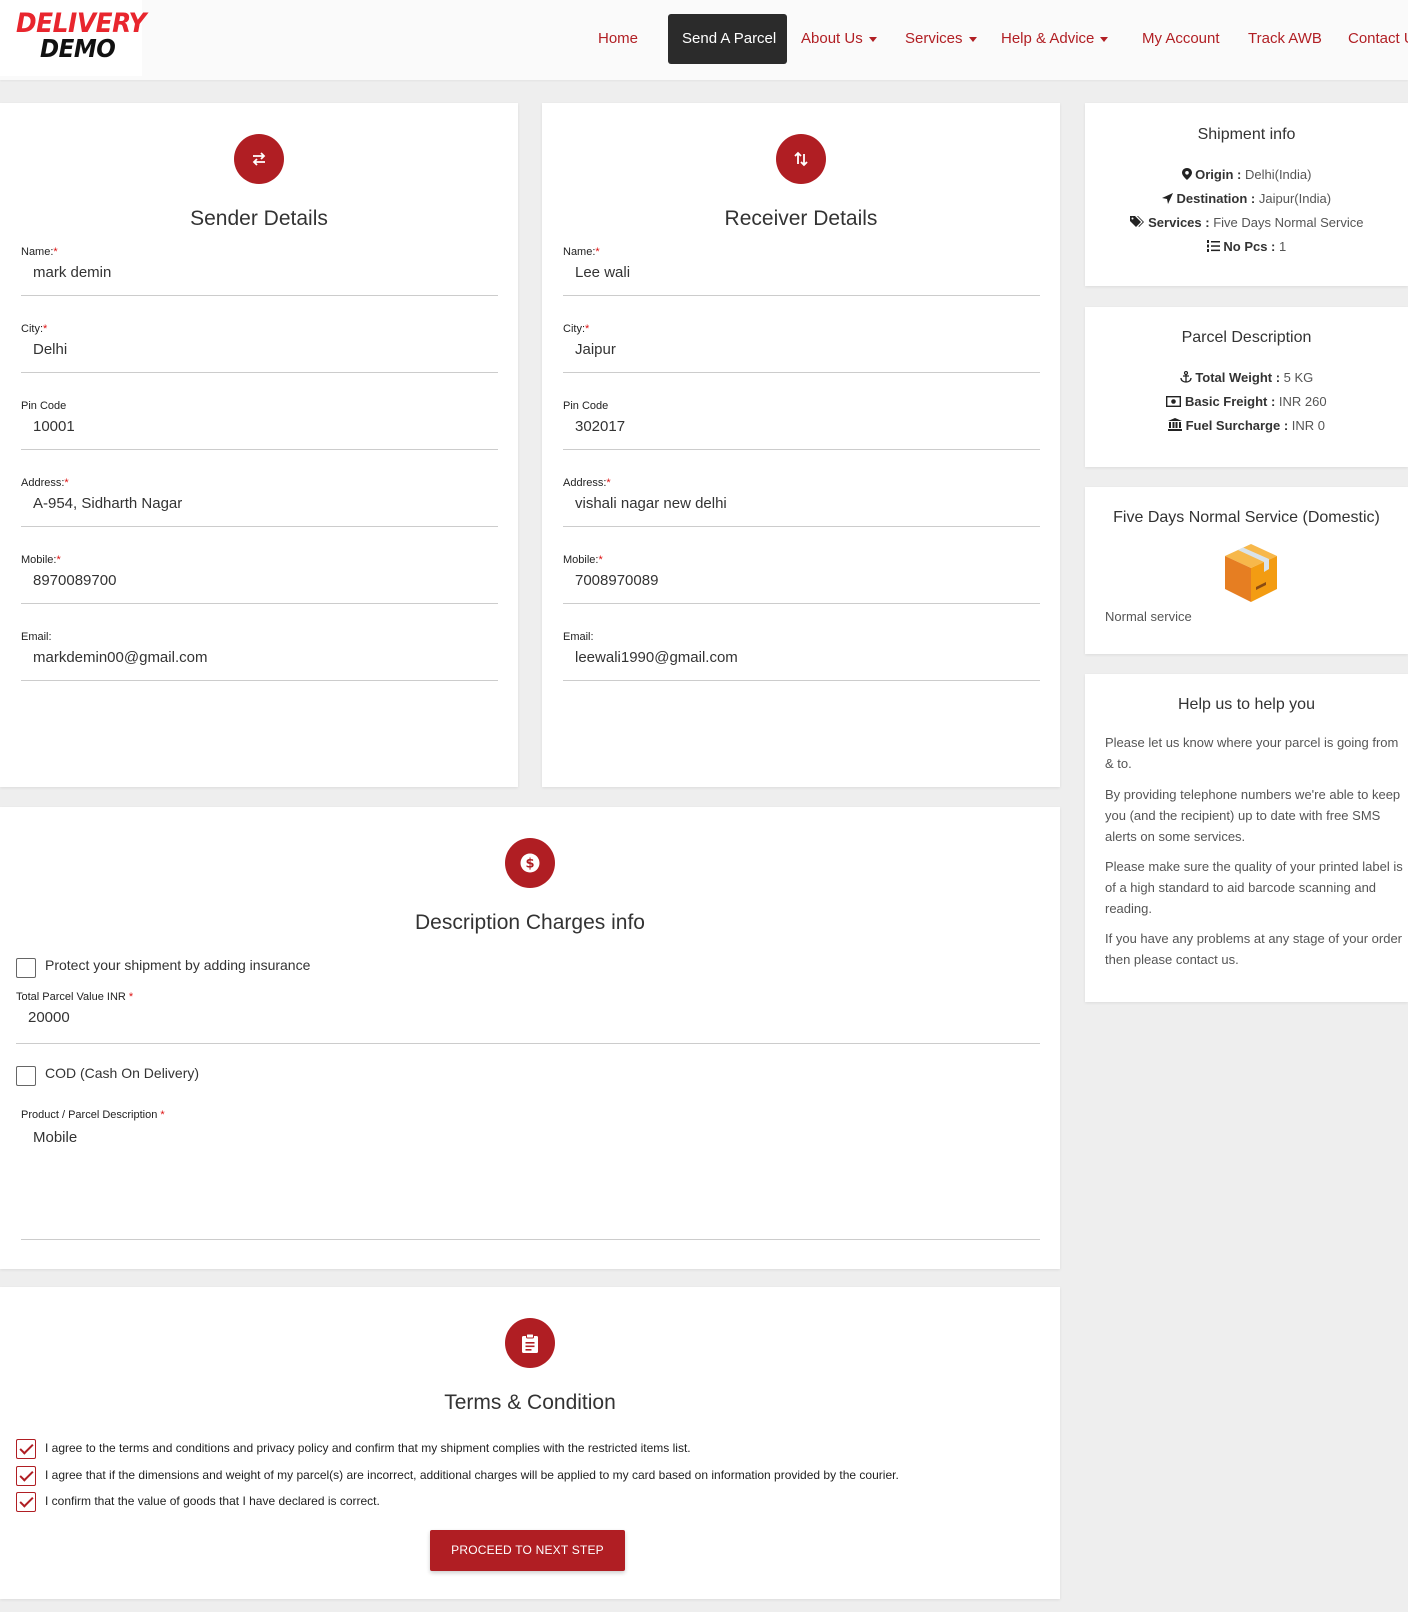  What do you see at coordinates (801, 579) in the screenshot?
I see `receiver-mobile-field: Mobile:* 7008970089` at bounding box center [801, 579].